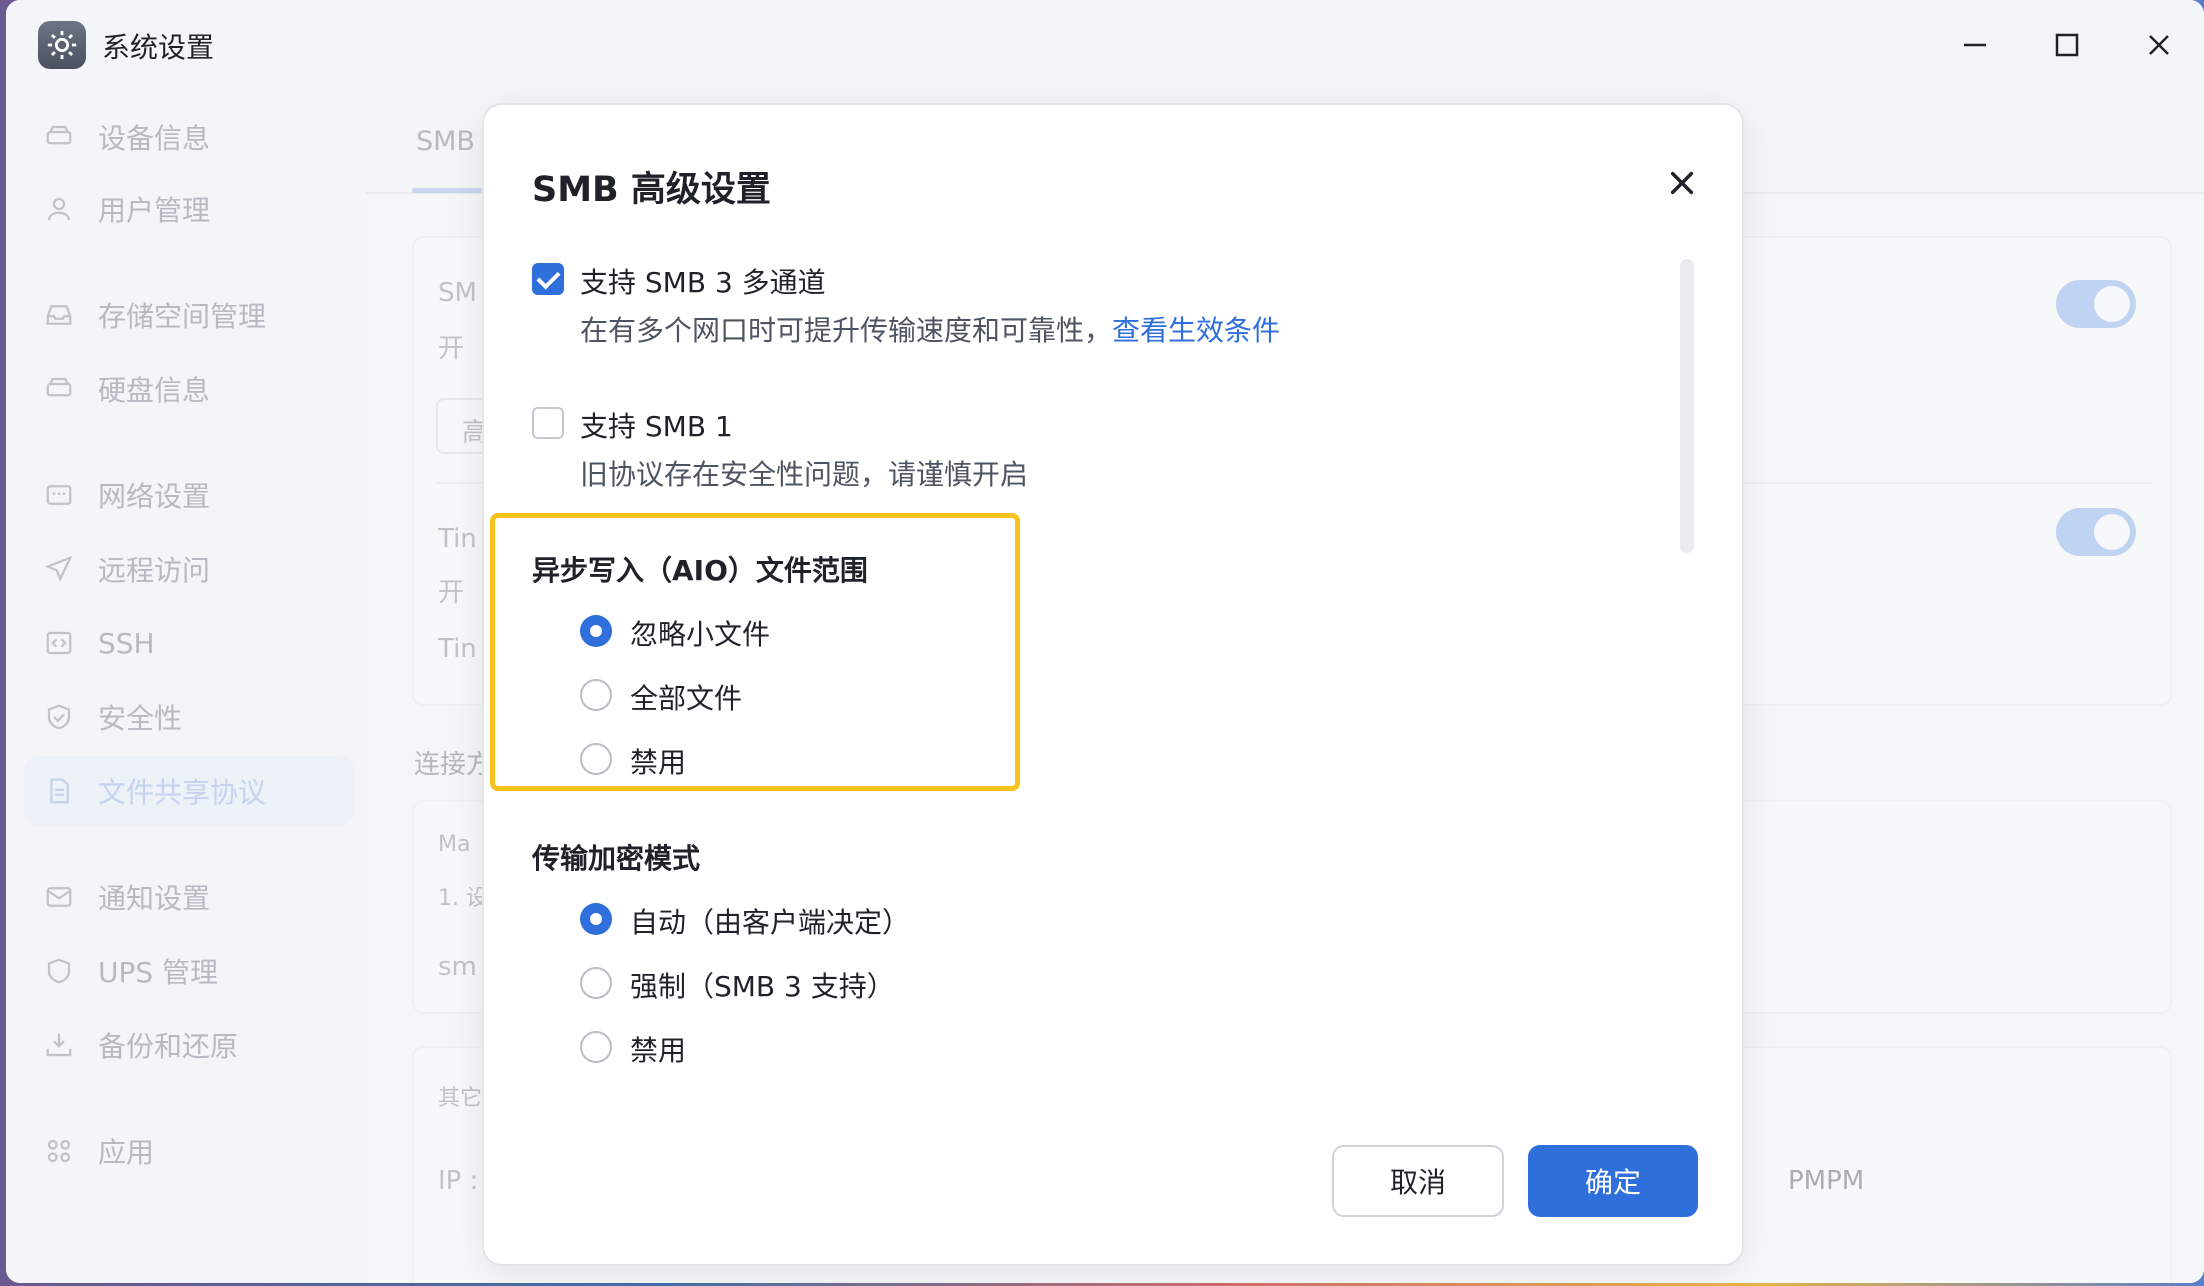 The width and height of the screenshot is (2204, 1286). What do you see at coordinates (189, 717) in the screenshot?
I see `sidebar-item-security: 安全性` at bounding box center [189, 717].